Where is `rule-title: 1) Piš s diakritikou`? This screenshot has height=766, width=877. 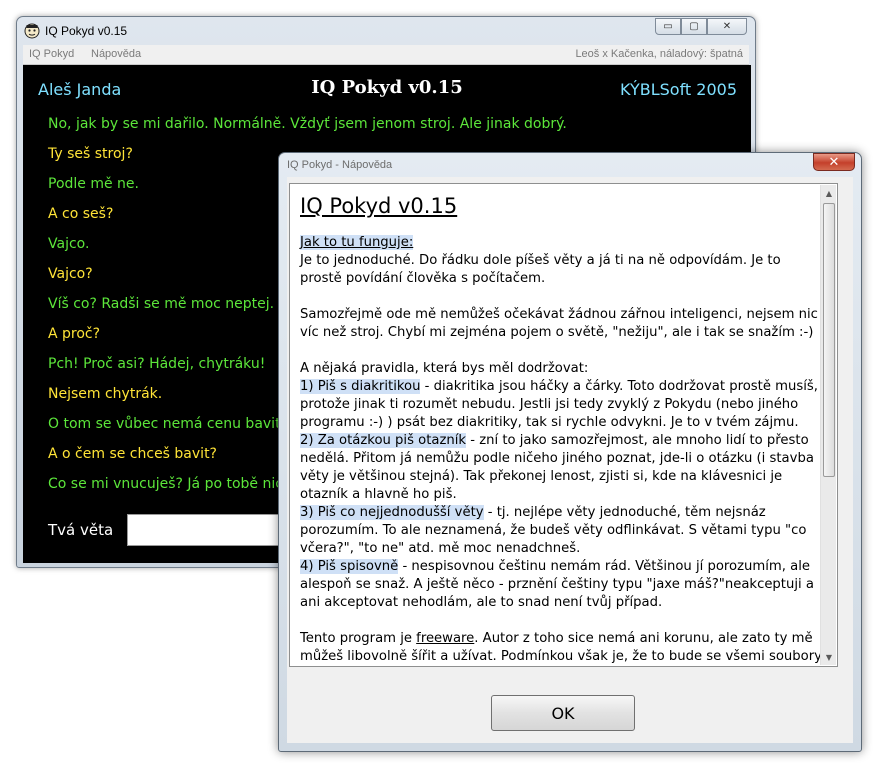
rule-title: 1) Piš s diakritikou is located at coordinates (360, 386).